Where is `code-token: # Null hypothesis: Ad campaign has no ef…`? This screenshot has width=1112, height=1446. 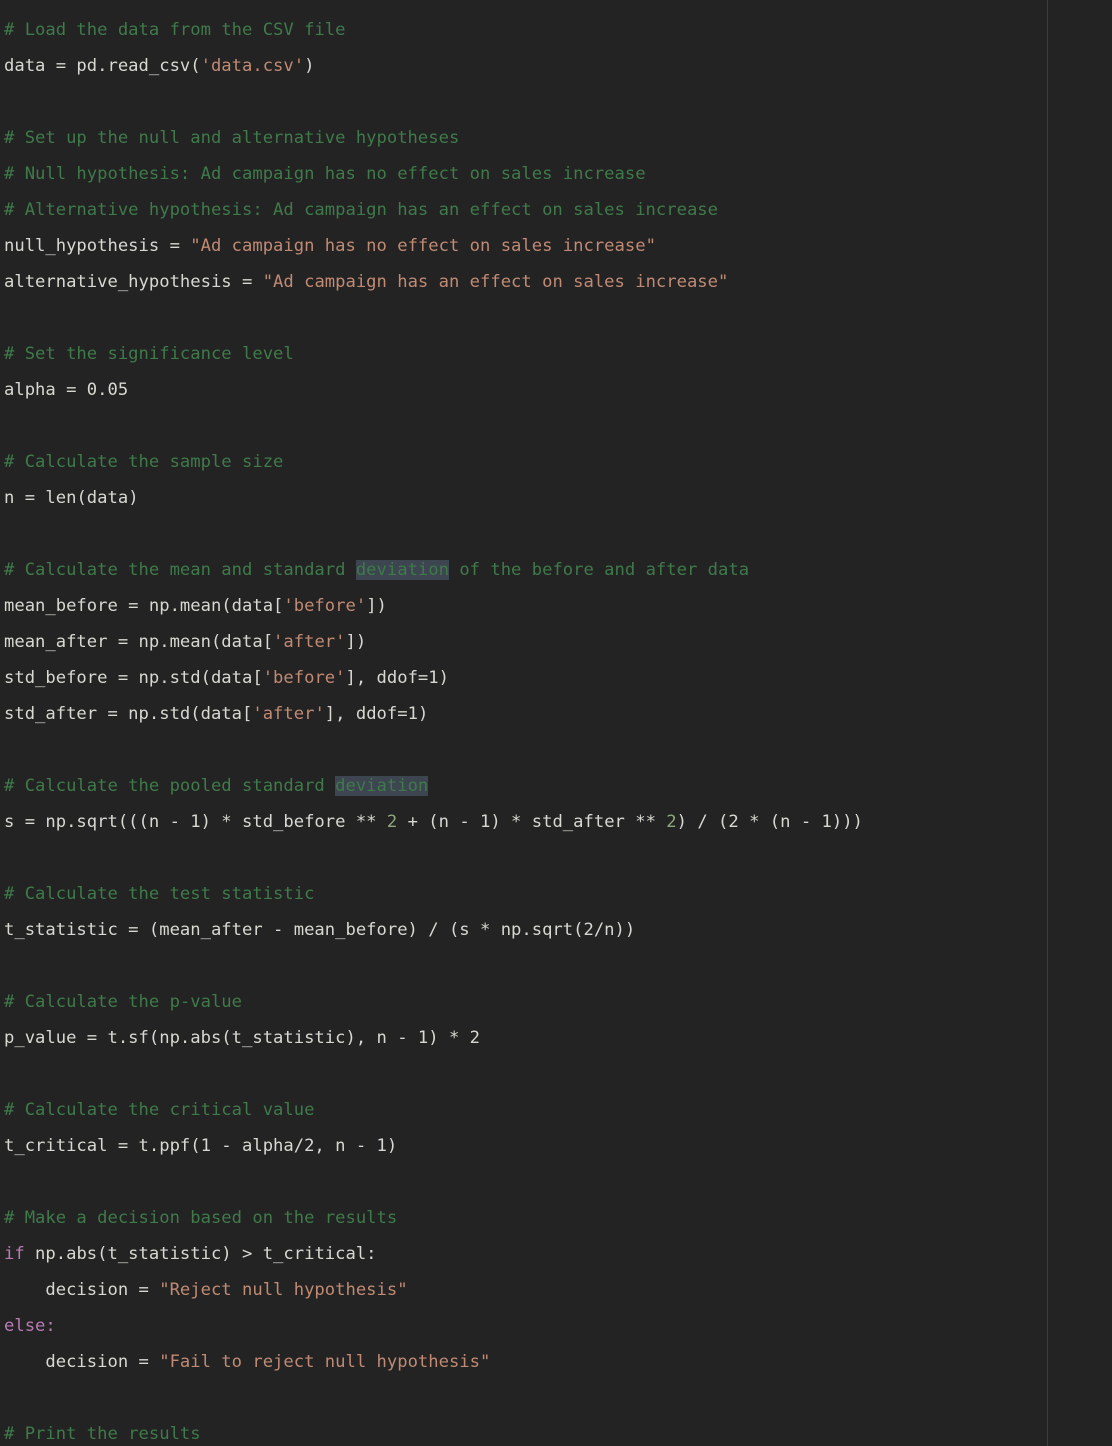 code-token: # Null hypothesis: Ad campaign has no ef… is located at coordinates (325, 174).